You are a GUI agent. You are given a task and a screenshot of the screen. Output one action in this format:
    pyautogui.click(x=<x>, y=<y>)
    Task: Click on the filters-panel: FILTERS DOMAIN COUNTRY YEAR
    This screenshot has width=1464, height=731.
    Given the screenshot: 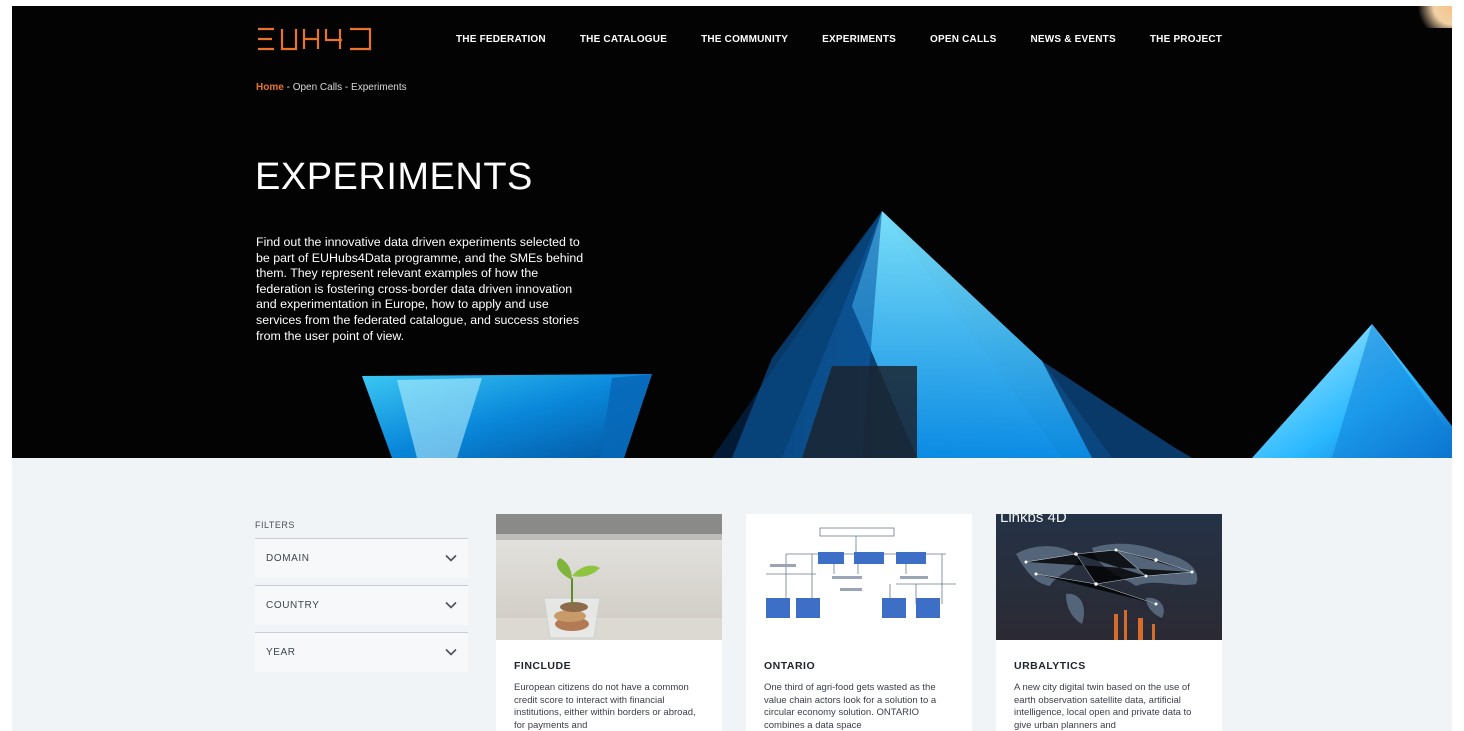 What is the action you would take?
    pyautogui.click(x=361, y=599)
    